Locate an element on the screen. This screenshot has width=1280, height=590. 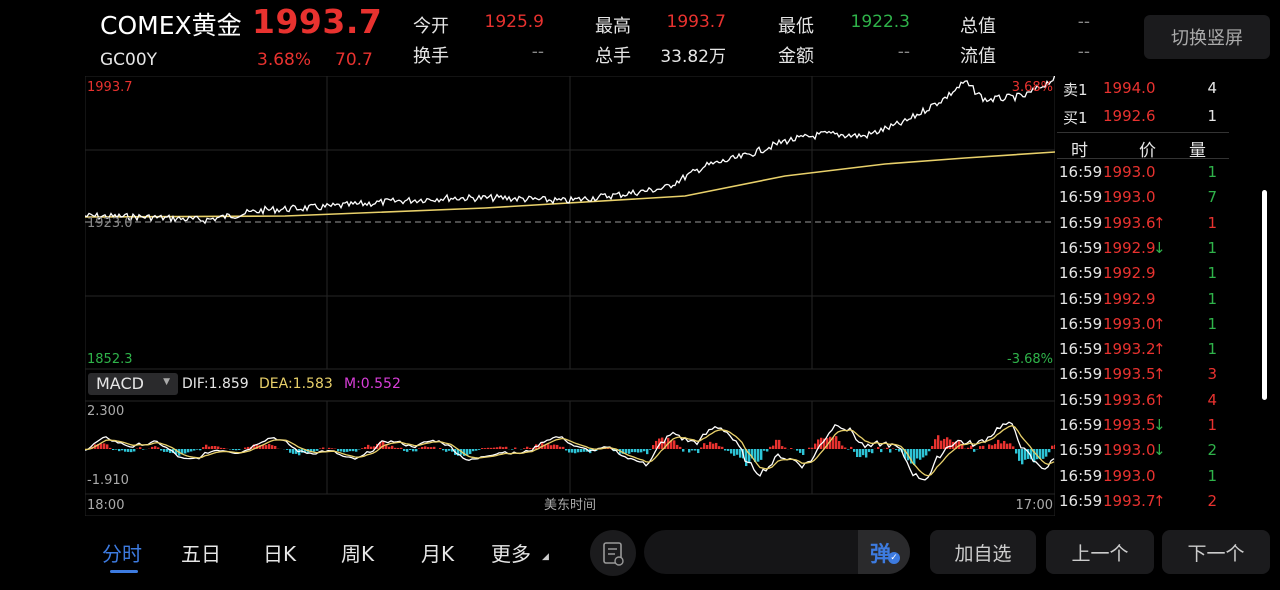
macd-y-max: 2.300 is located at coordinates (105, 411).